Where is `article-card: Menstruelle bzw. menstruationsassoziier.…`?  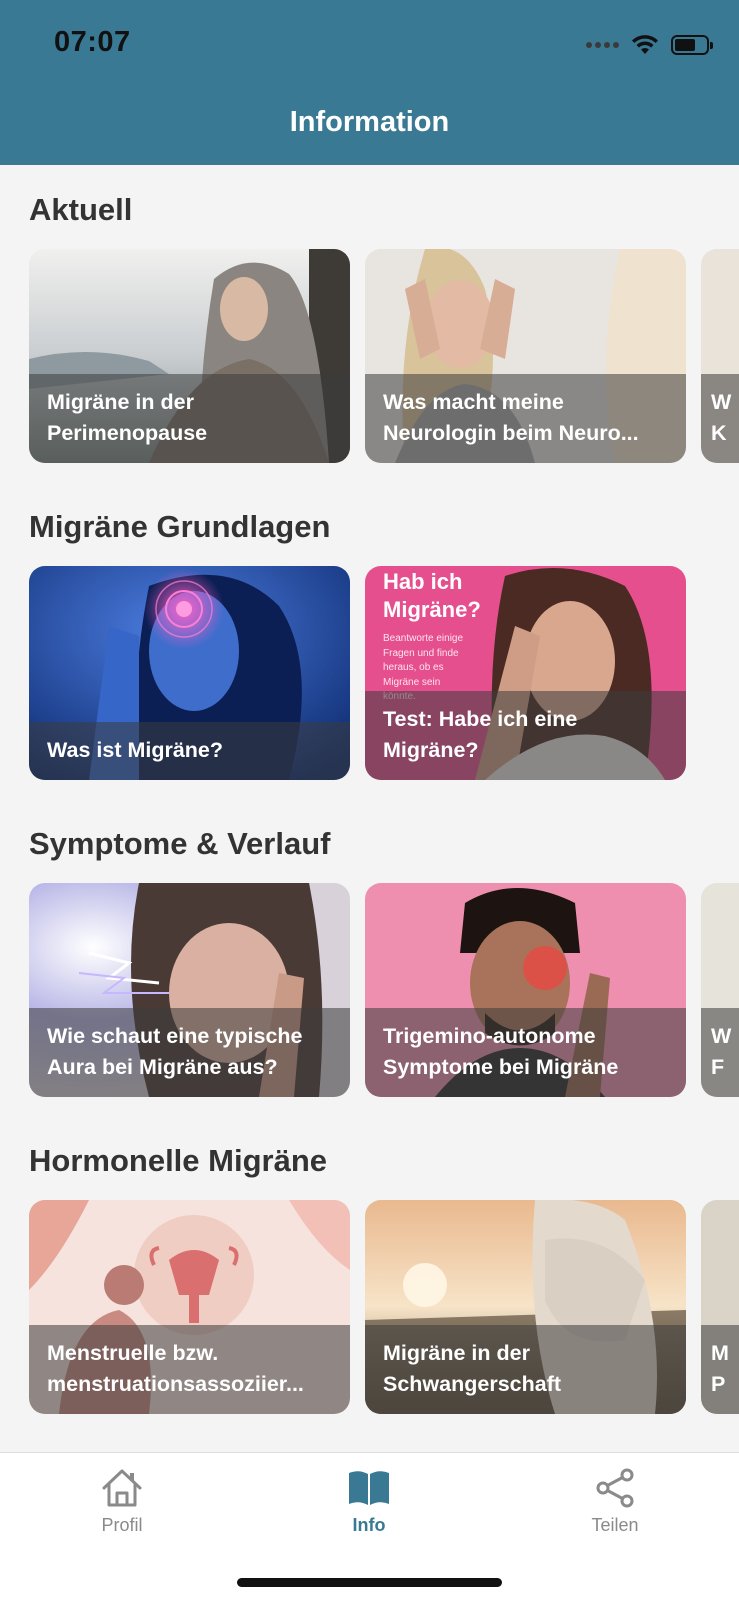
article-card: Menstruelle bzw. menstruationsassoziier.… is located at coordinates (189, 1307).